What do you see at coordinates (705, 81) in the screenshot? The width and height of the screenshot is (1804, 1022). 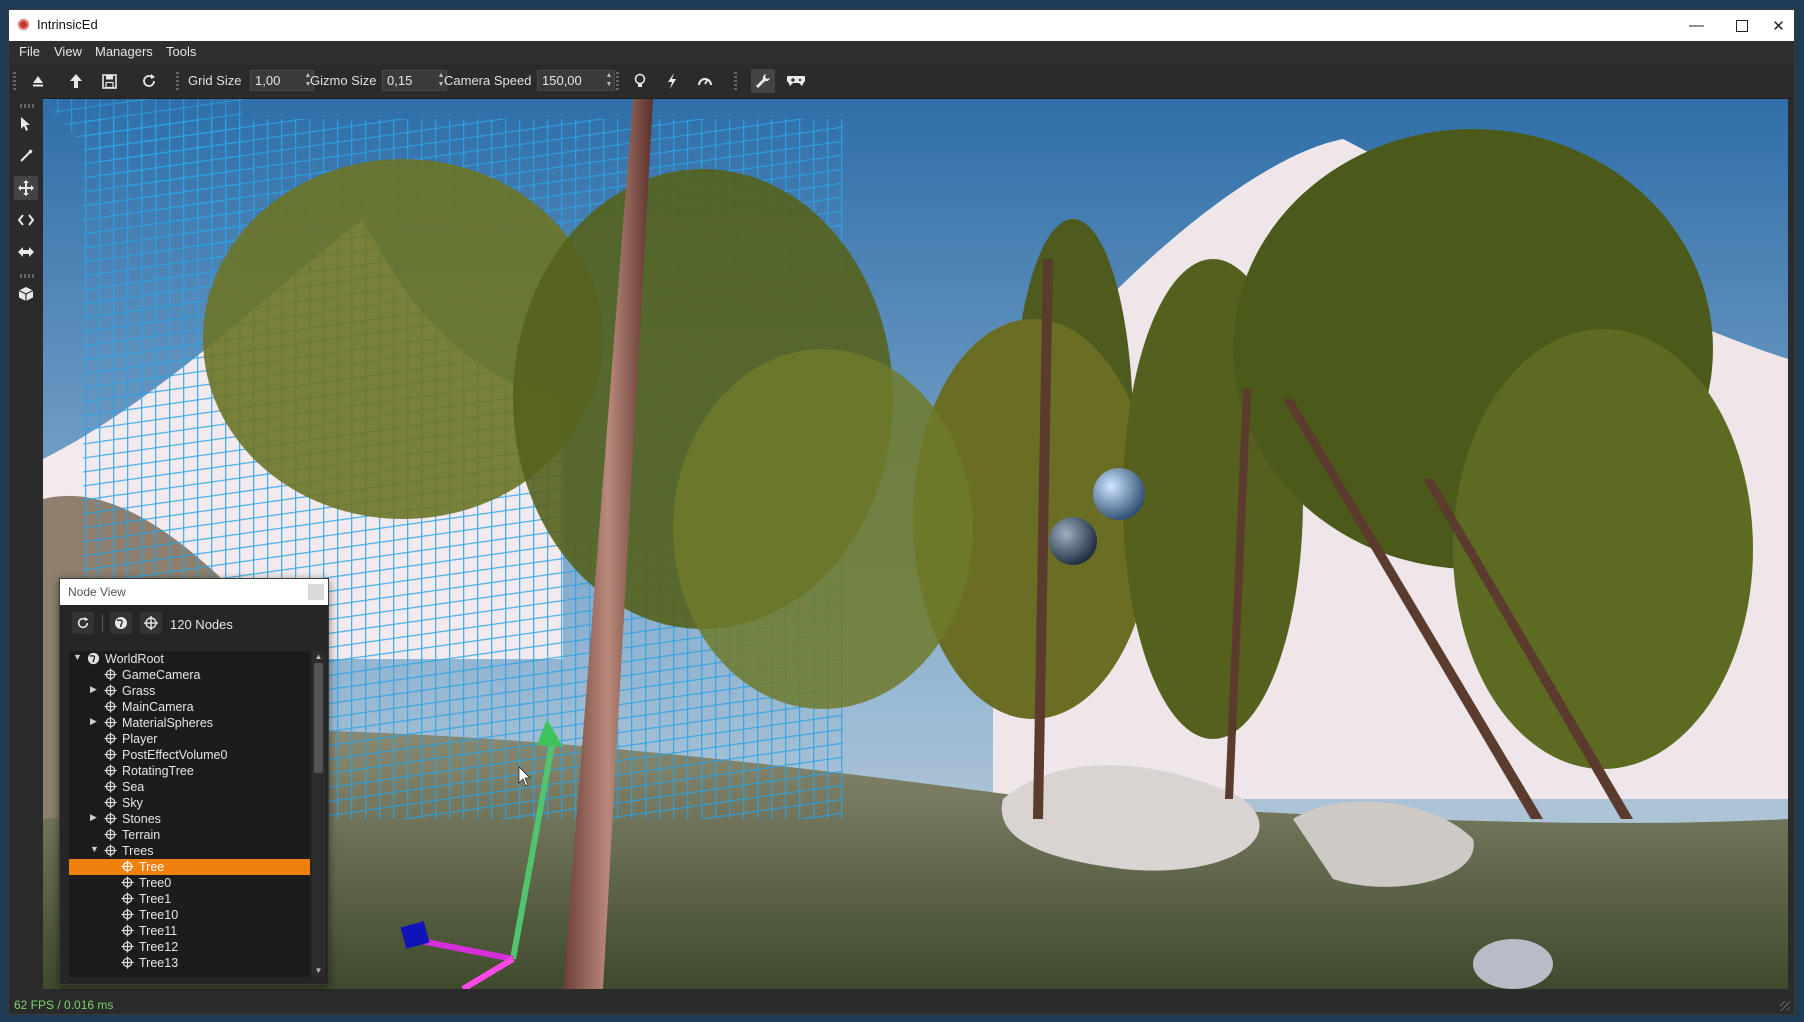 I see `performance-button` at bounding box center [705, 81].